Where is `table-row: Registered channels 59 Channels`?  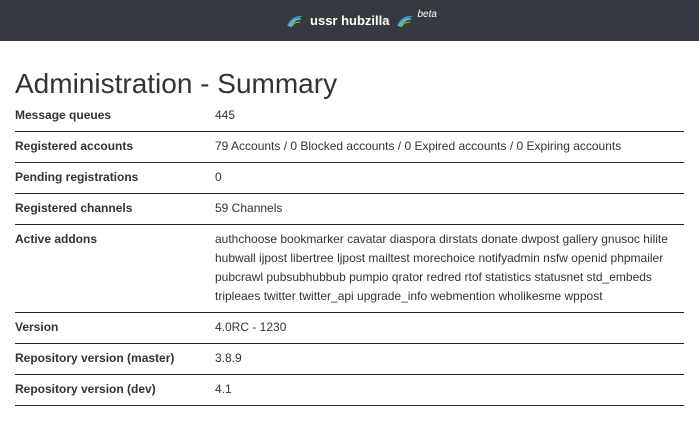 table-row: Registered channels 59 Channels is located at coordinates (349, 209).